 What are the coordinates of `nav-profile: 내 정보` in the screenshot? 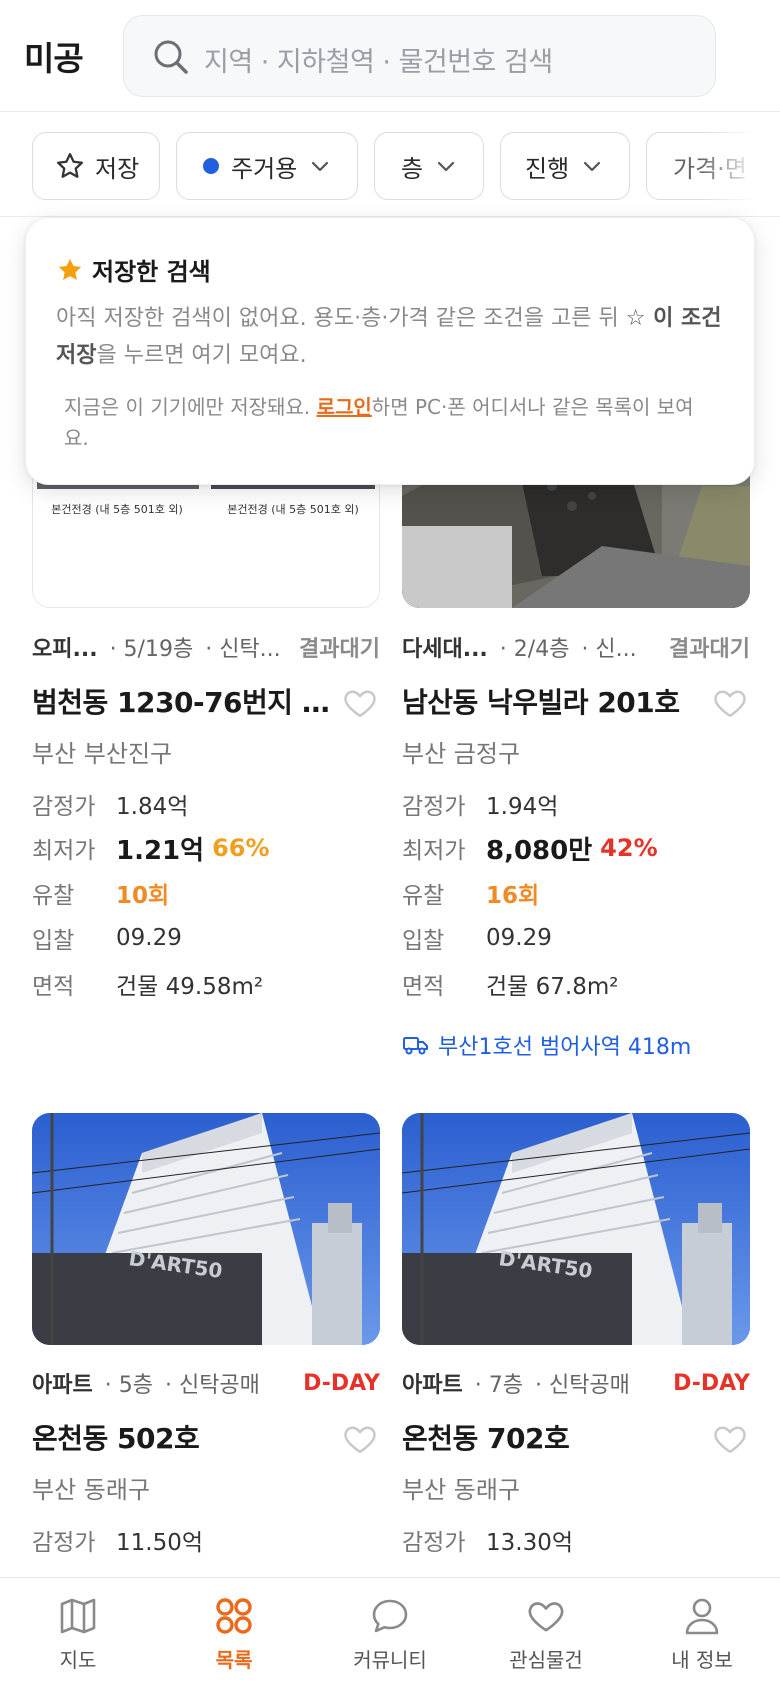 It's located at (702, 1633).